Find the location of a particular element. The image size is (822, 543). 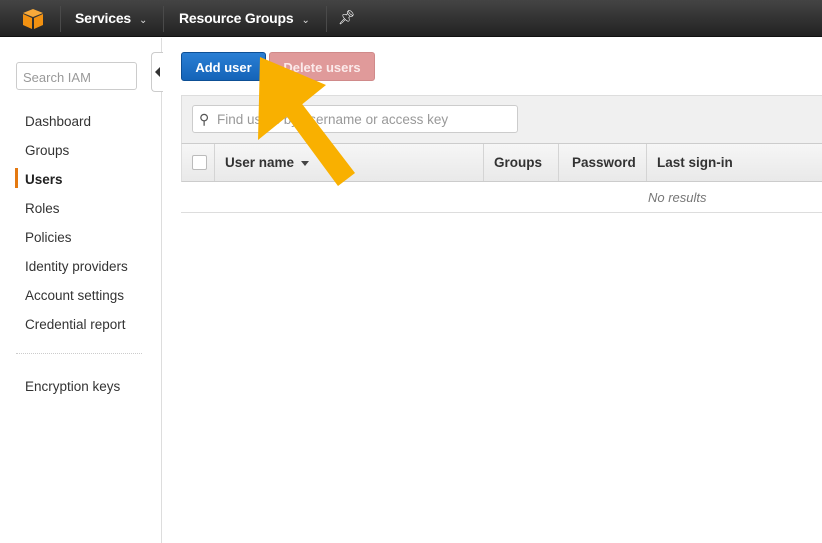

sidebar-item-credential-report: Credential report is located at coordinates (75, 324).